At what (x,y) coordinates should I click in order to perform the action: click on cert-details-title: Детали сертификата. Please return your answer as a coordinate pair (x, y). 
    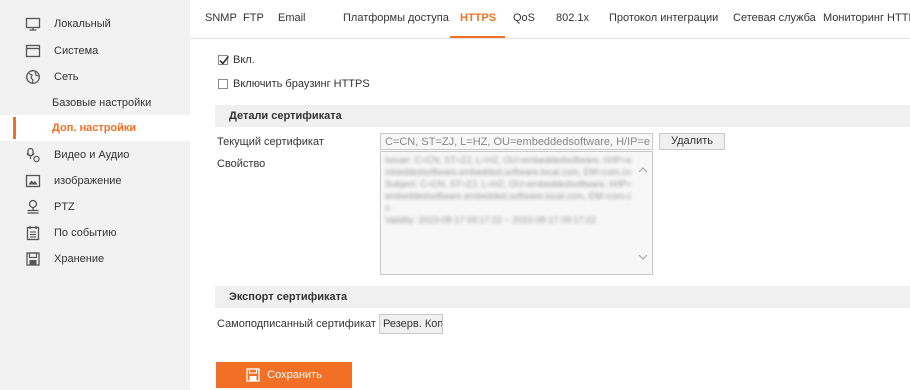
    Looking at the image, I should click on (285, 116).